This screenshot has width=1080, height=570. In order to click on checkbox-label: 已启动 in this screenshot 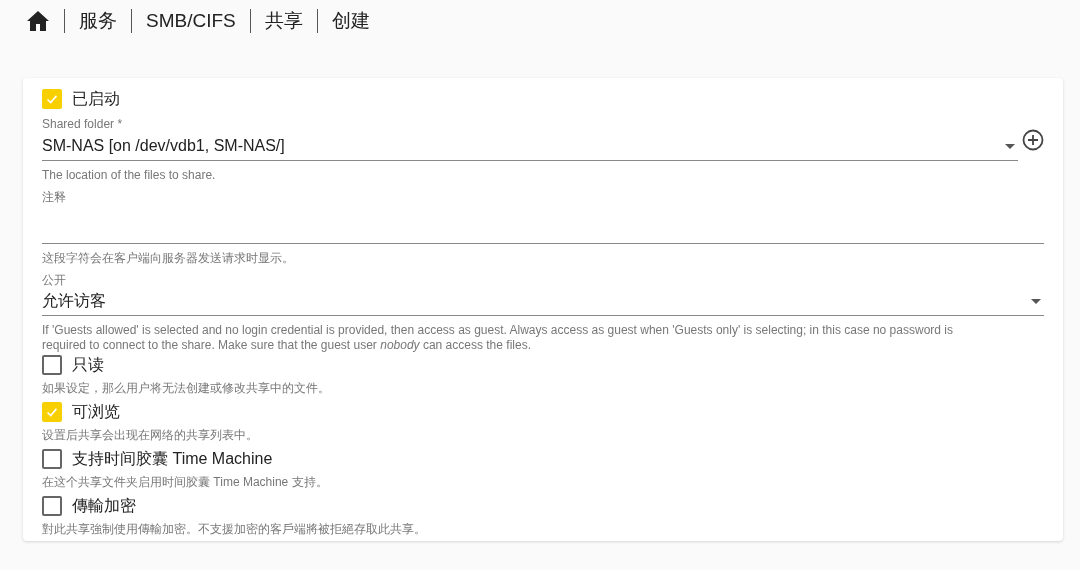, I will do `click(96, 98)`.